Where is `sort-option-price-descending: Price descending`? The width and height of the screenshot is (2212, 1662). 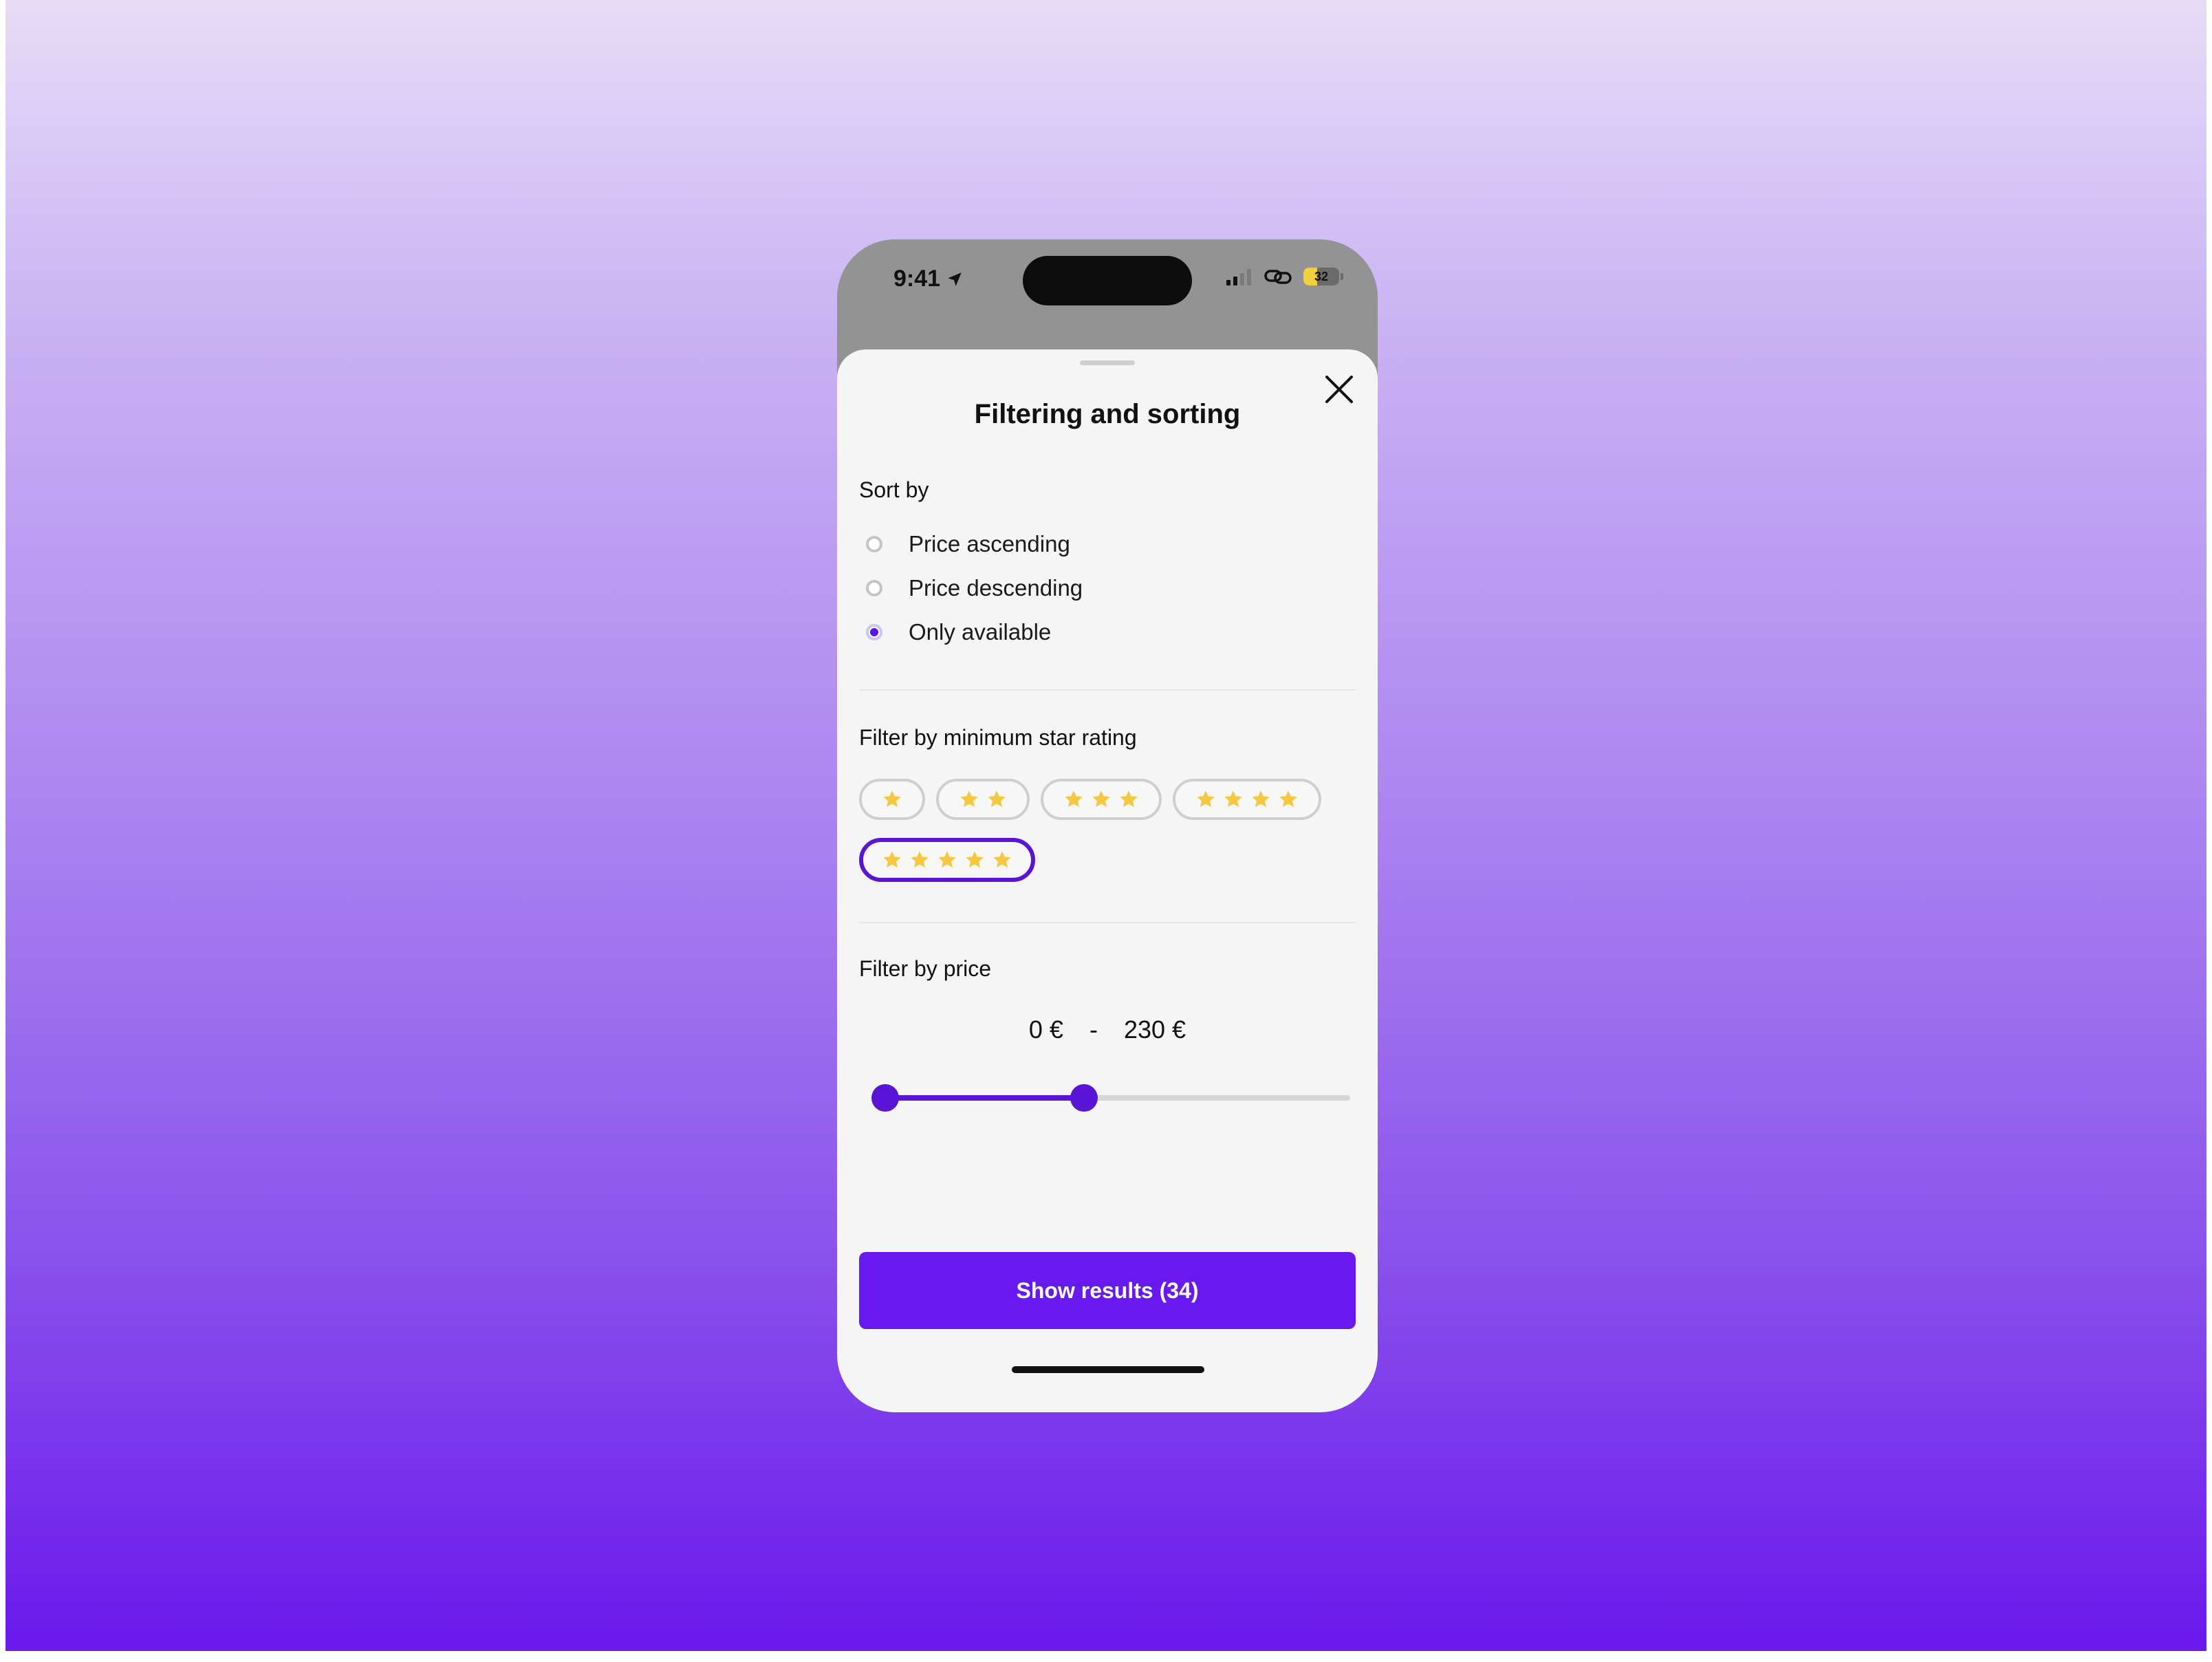 sort-option-price-descending: Price descending is located at coordinates (974, 588).